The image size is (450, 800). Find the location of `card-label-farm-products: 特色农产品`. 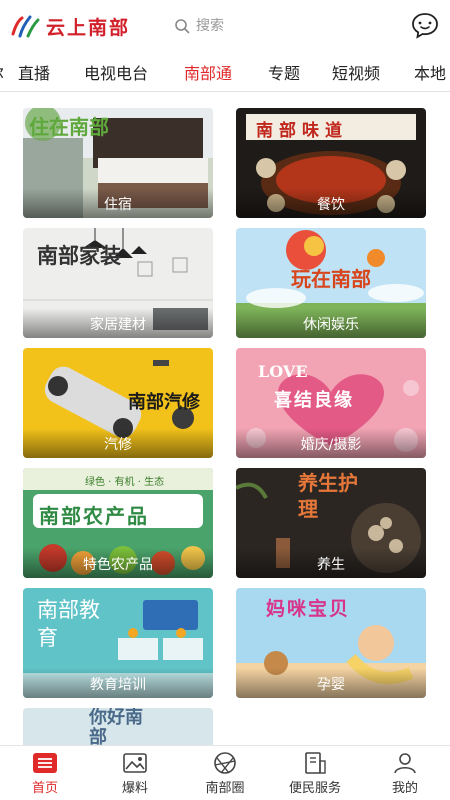

card-label-farm-products: 特色农产品 is located at coordinates (118, 563).